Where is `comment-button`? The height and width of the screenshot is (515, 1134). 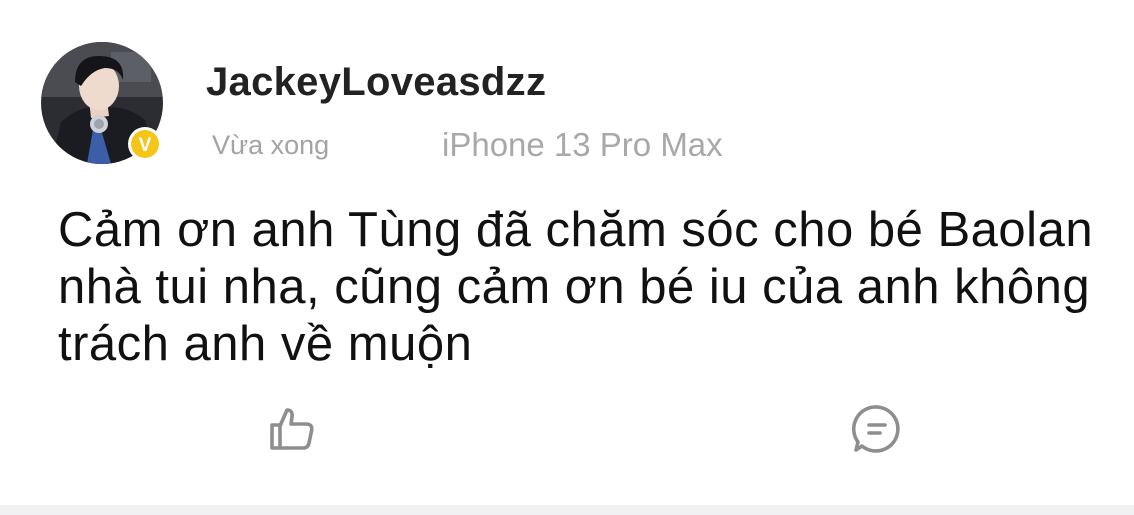
comment-button is located at coordinates (877, 429).